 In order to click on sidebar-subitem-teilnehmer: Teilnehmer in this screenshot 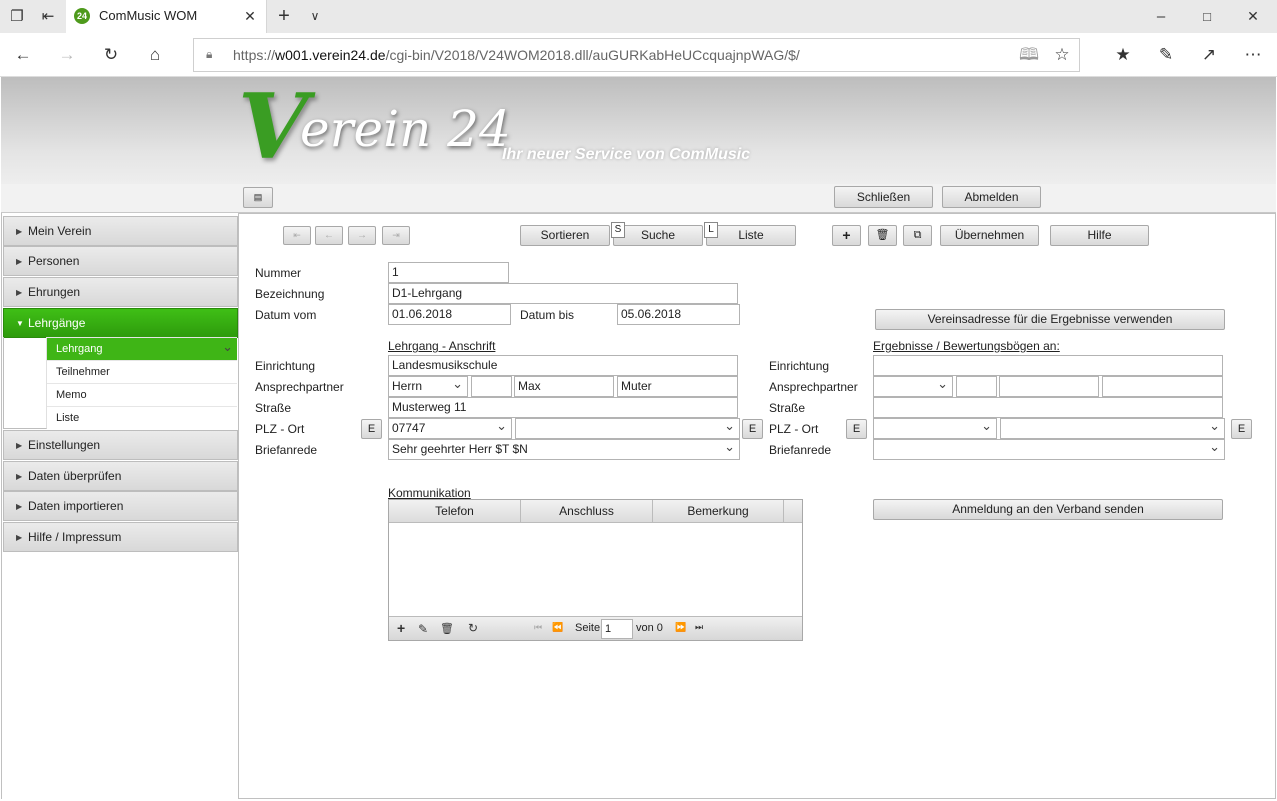, I will do `click(142, 371)`.